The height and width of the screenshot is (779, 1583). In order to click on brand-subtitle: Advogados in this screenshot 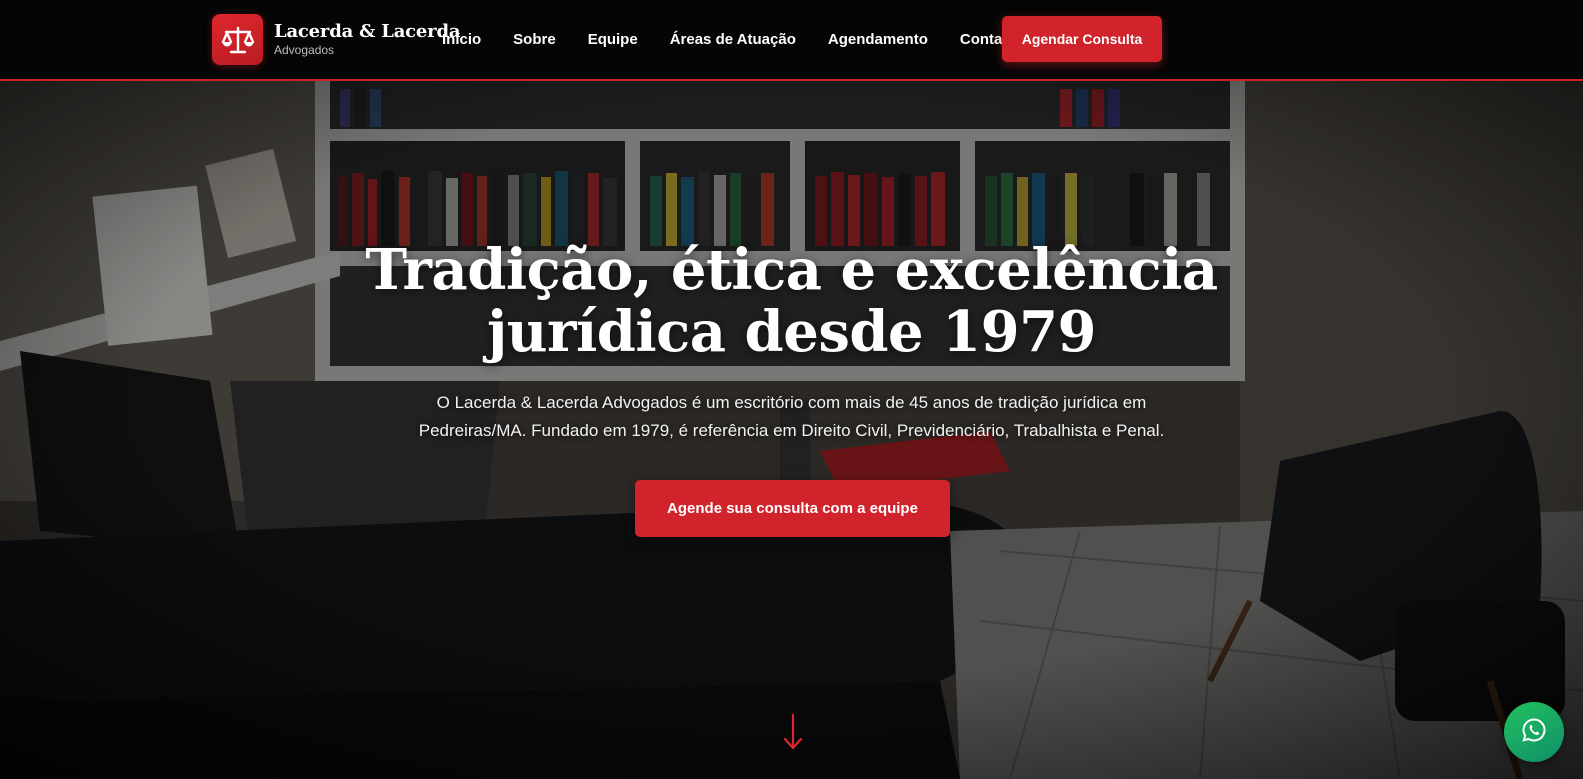, I will do `click(304, 50)`.